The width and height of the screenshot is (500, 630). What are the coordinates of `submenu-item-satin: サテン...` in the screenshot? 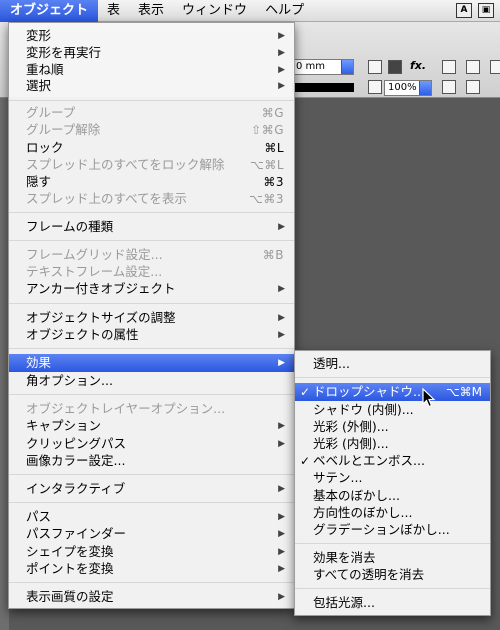 It's located at (392, 478).